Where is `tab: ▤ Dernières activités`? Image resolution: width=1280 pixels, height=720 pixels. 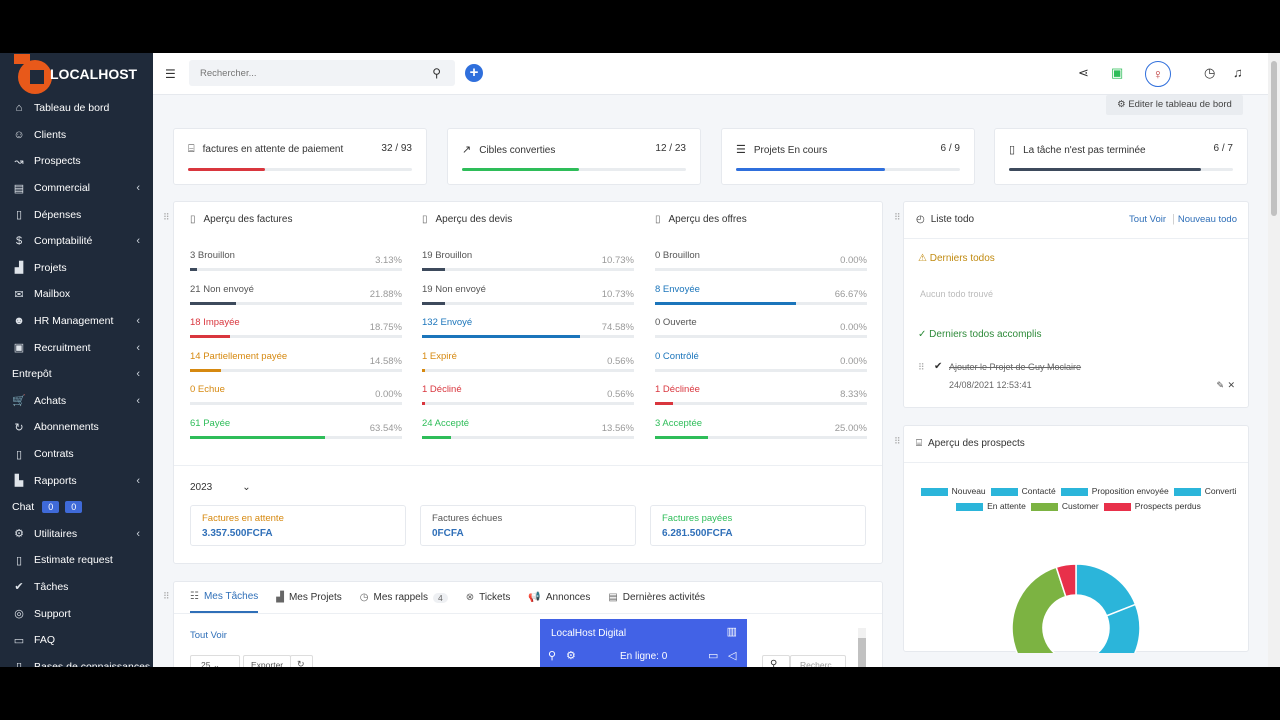
tab: ▤ Dernières activités is located at coordinates (656, 597).